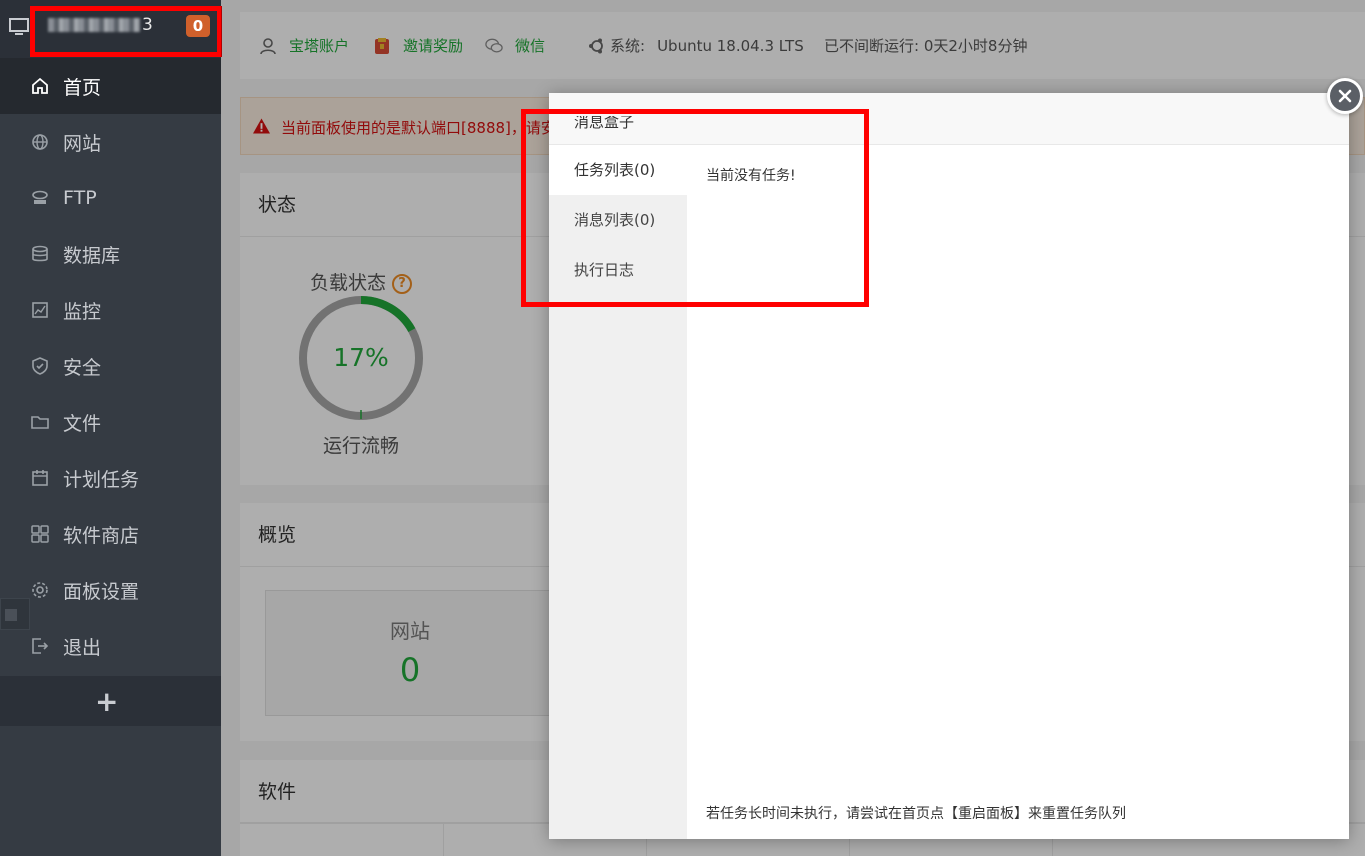  I want to click on monitor-icon, so click(19, 27).